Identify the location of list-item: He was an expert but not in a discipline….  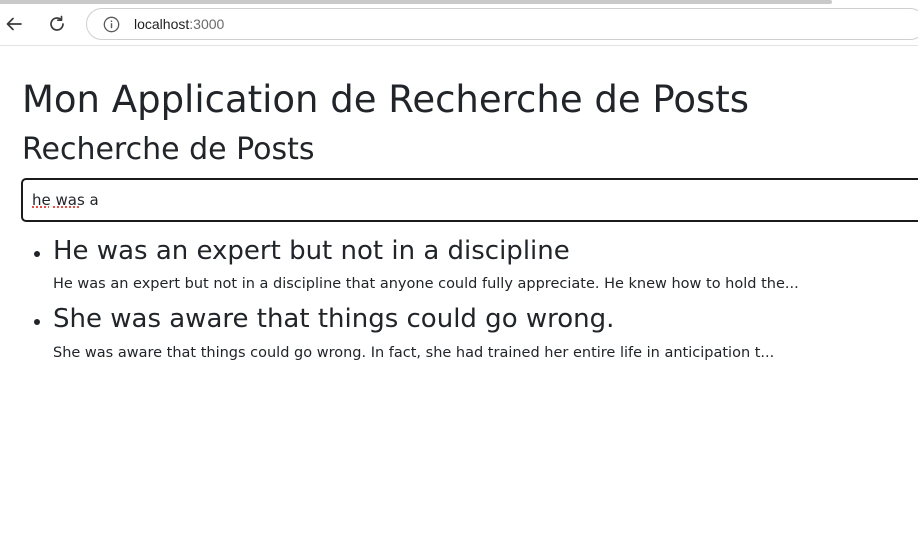
(459, 265).